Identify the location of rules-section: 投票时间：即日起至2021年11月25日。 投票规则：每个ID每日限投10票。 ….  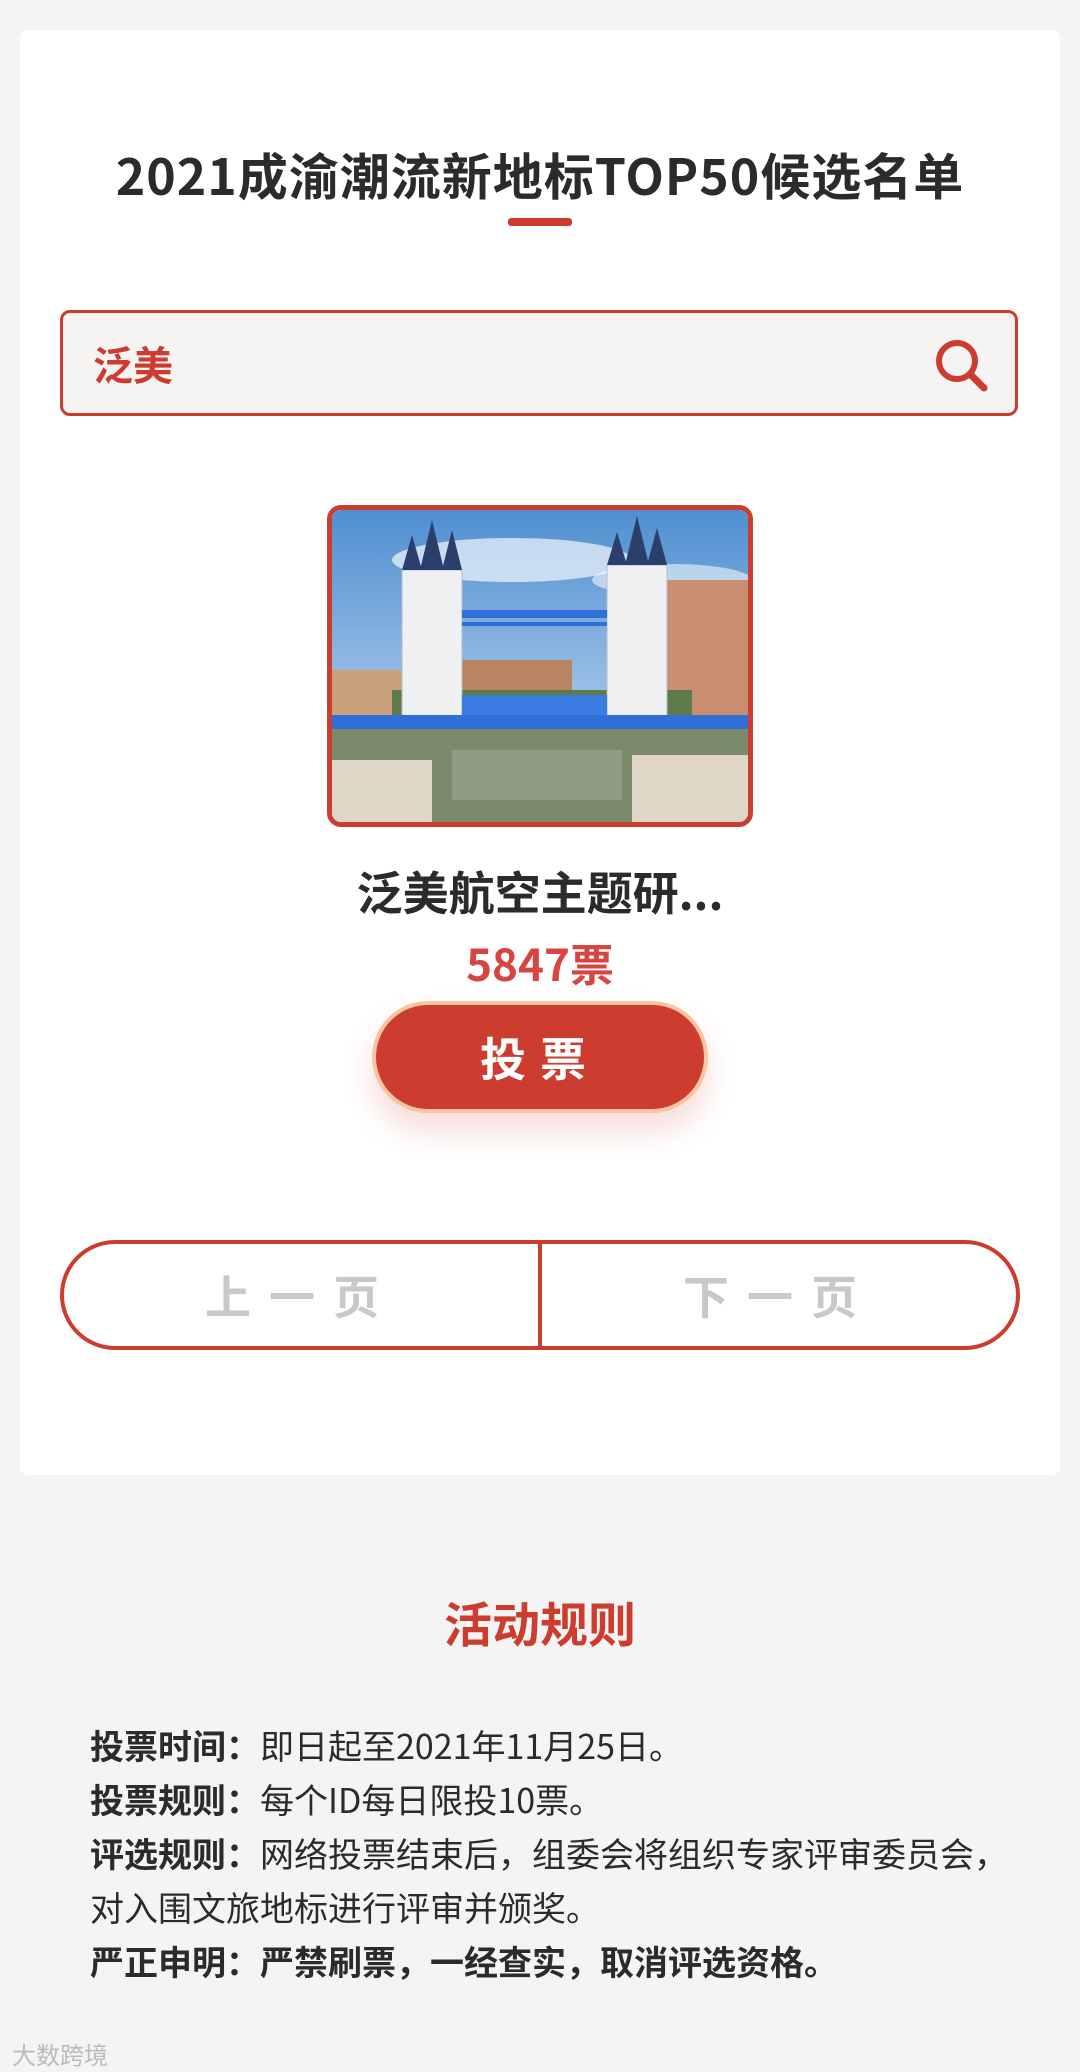
(550, 1853).